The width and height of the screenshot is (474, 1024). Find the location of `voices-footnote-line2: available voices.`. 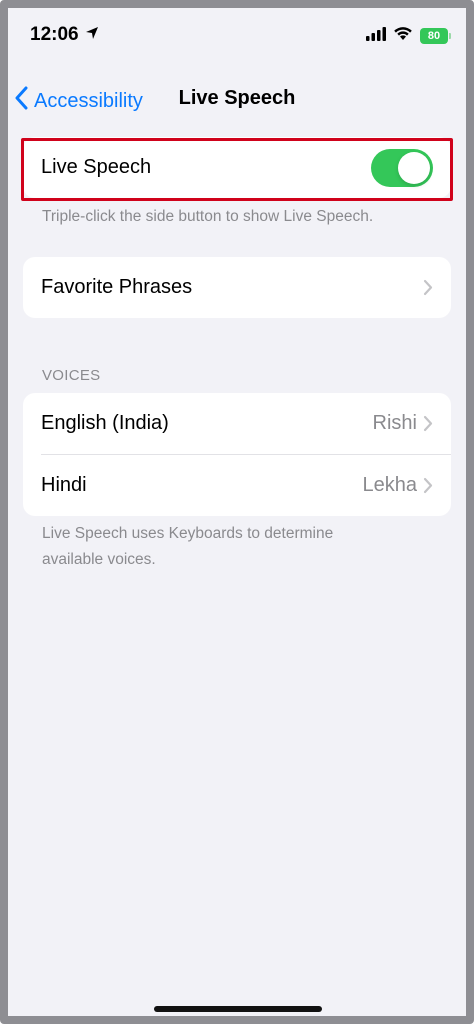

voices-footnote-line2: available voices. is located at coordinates (99, 559).